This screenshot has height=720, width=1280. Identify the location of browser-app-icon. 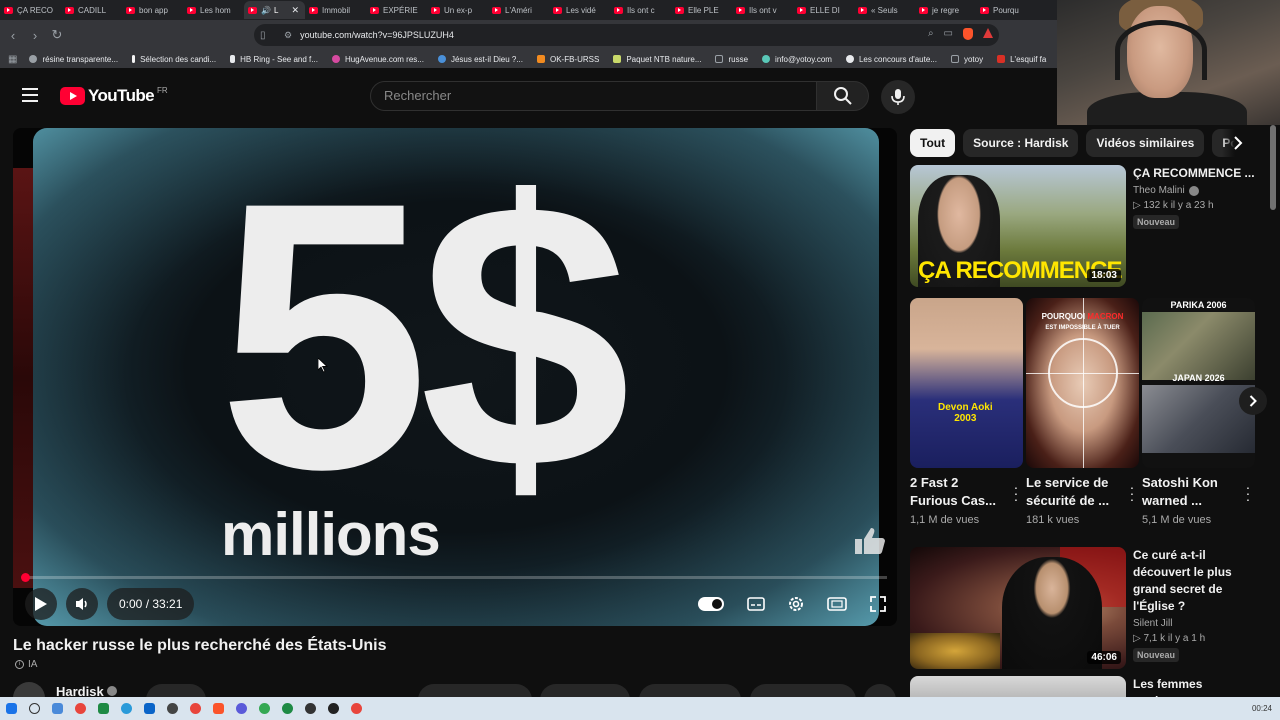
(80, 708).